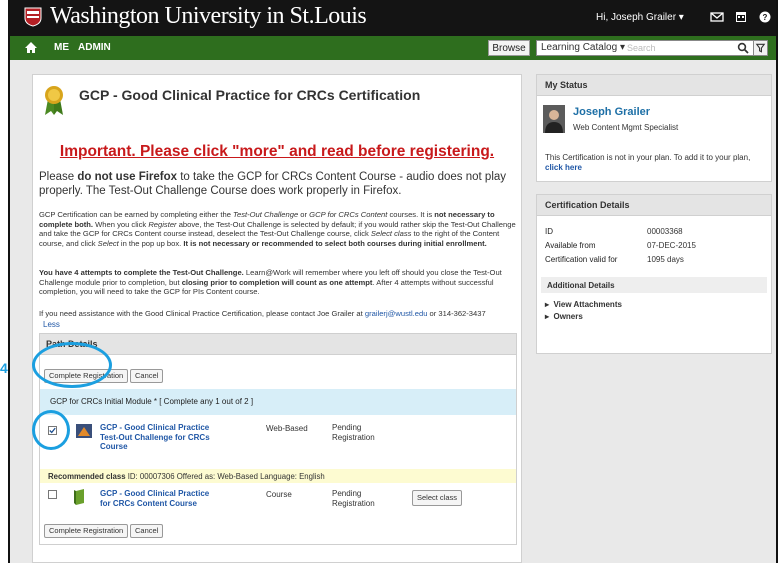 The width and height of the screenshot is (784, 563). Describe the element at coordinates (147, 376) in the screenshot. I see `cancel-button: Cancel` at that location.